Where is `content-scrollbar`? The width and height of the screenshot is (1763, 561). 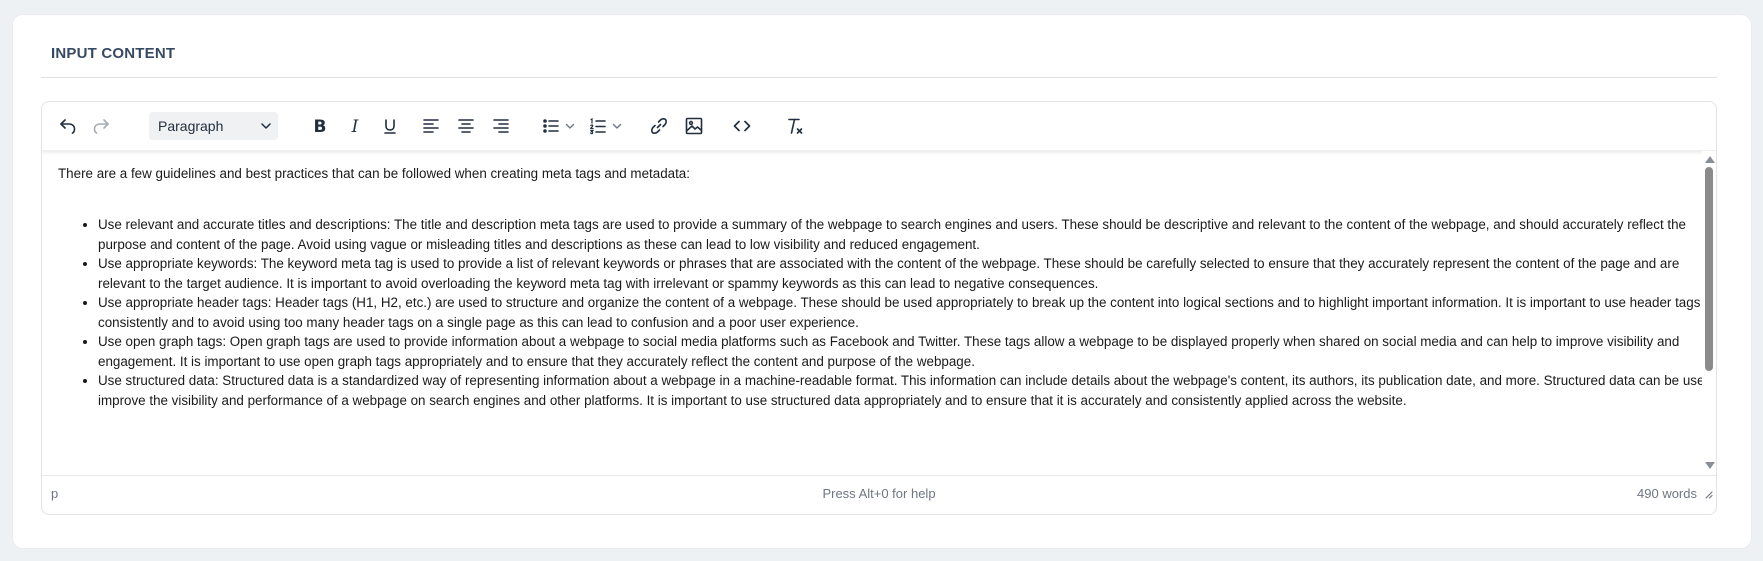 content-scrollbar is located at coordinates (1709, 312).